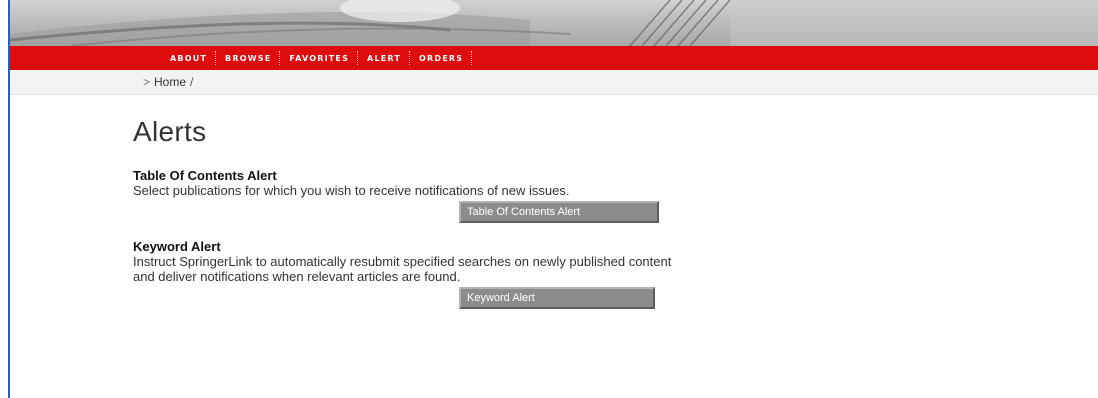 Image resolution: width=1098 pixels, height=398 pixels. I want to click on nav-separator, so click(472, 58).